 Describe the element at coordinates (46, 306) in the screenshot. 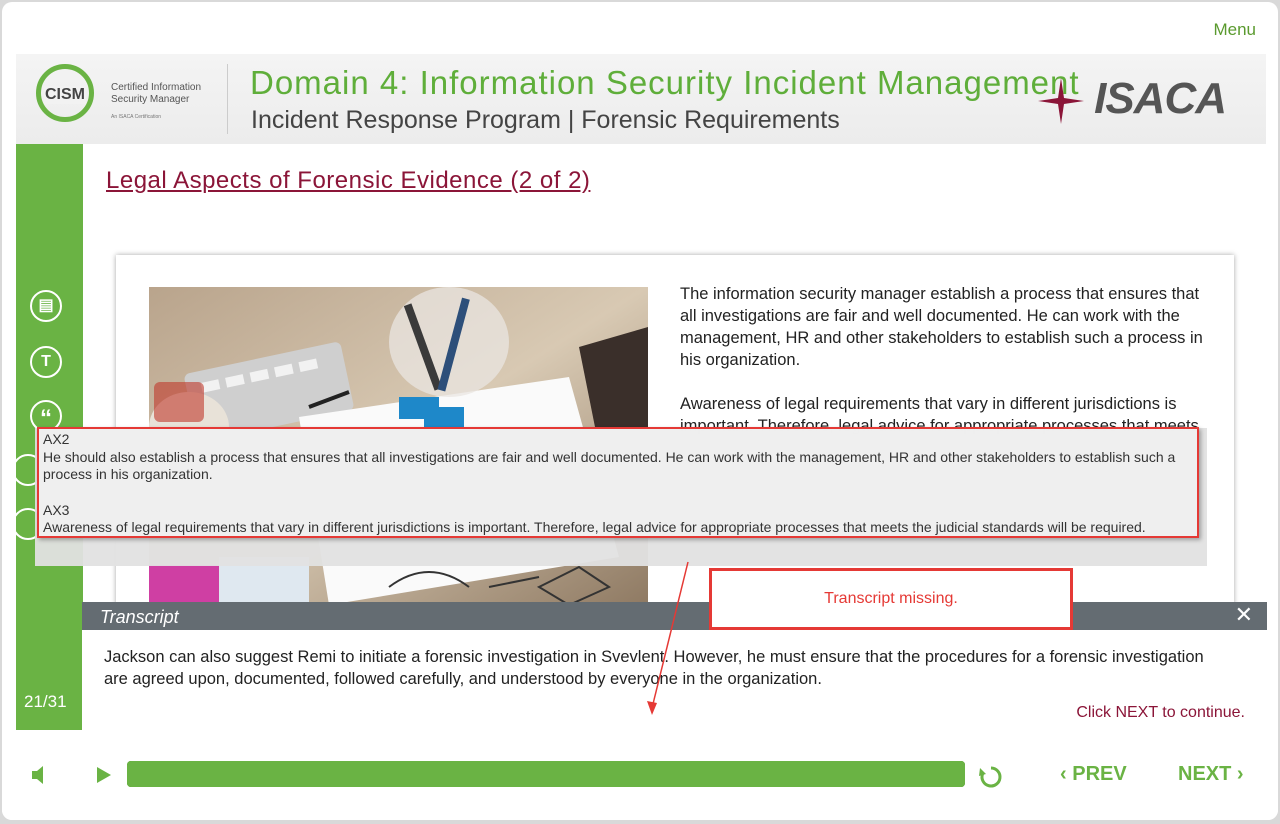

I see `notes-icon: ▤` at that location.